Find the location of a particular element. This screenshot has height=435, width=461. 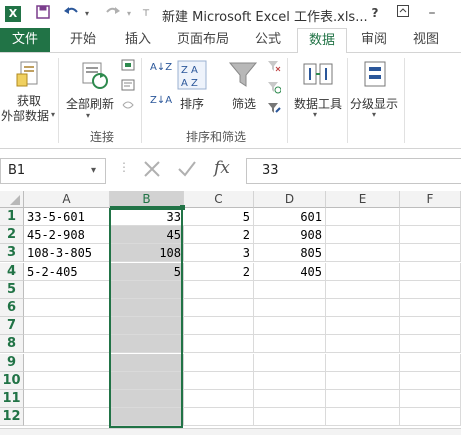

sort-a-to-z-icon: A↓Z is located at coordinates (161, 67).